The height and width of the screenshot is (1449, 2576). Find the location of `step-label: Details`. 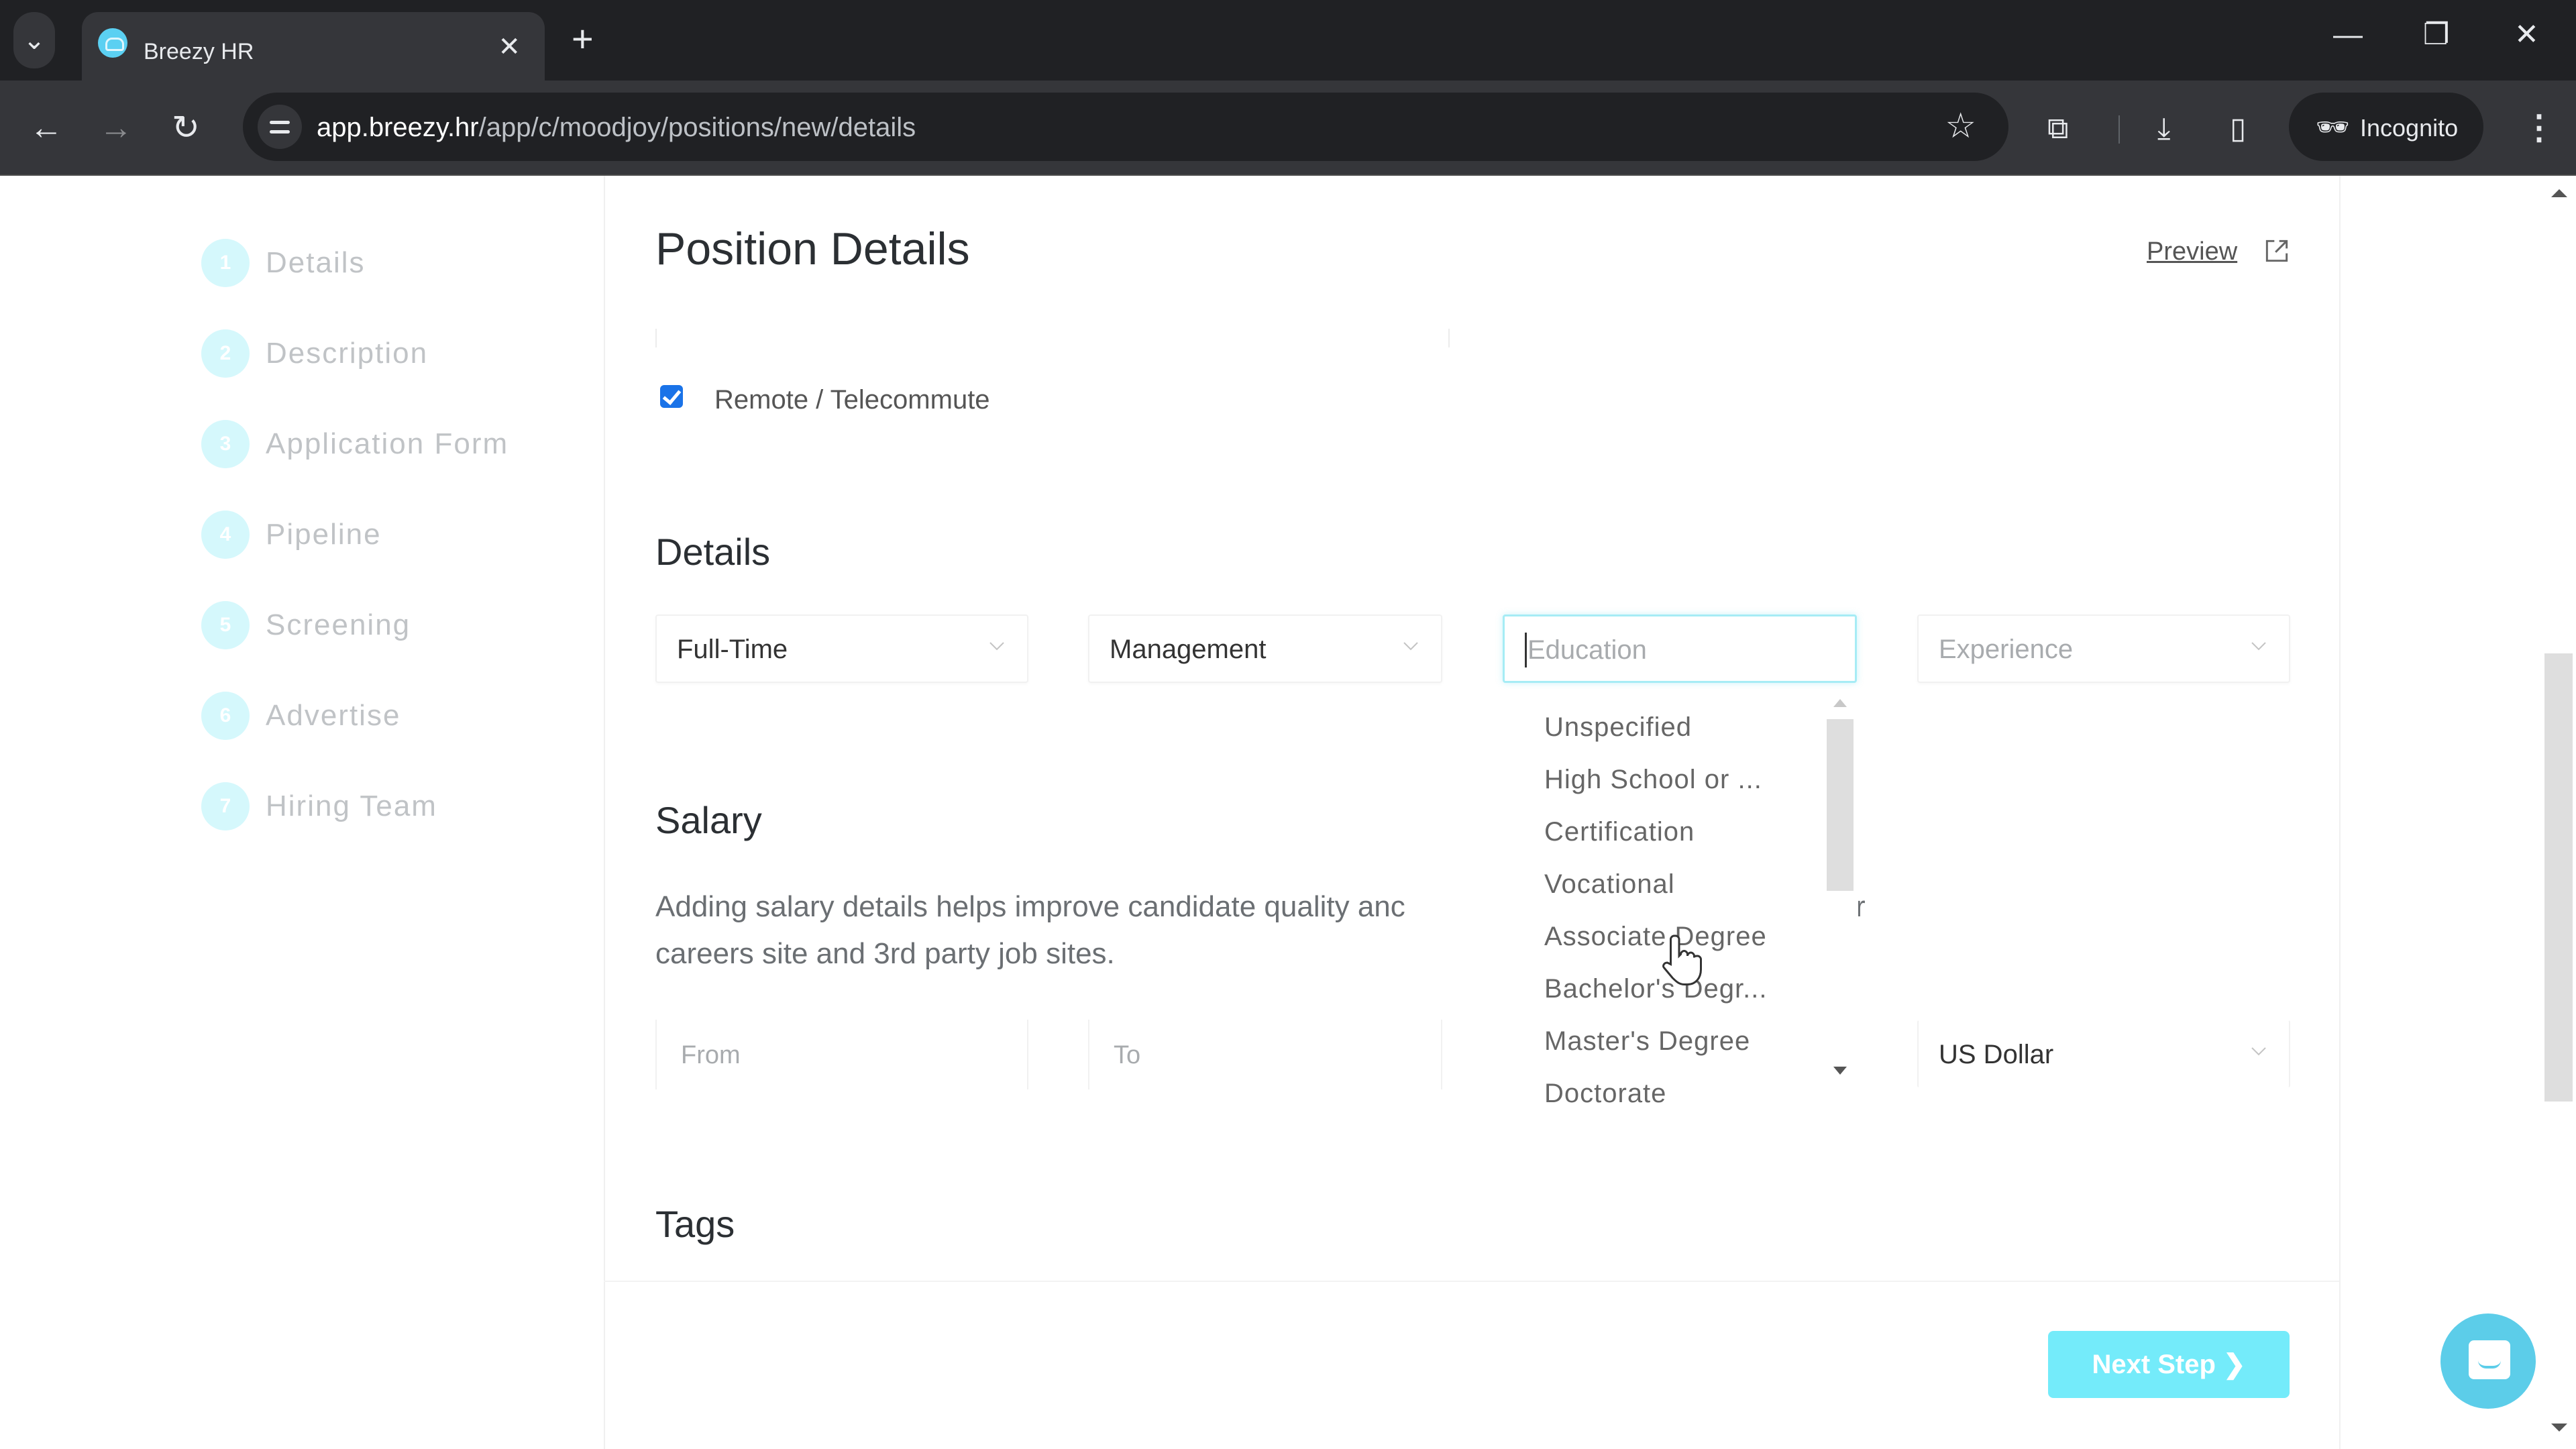

step-label: Details is located at coordinates (316, 262).